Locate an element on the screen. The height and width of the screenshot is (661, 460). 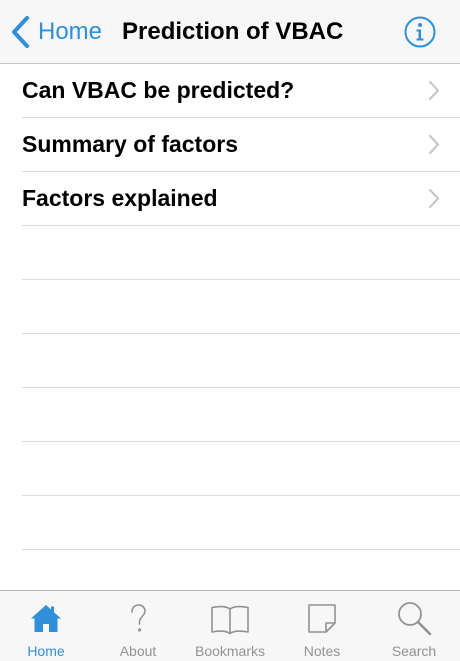
tab-about: About is located at coordinates (138, 626).